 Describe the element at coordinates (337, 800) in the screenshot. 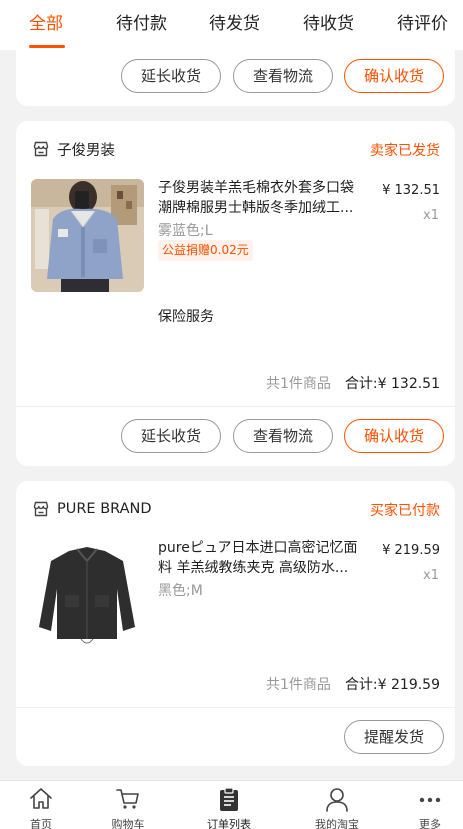

I see `user-icon` at that location.